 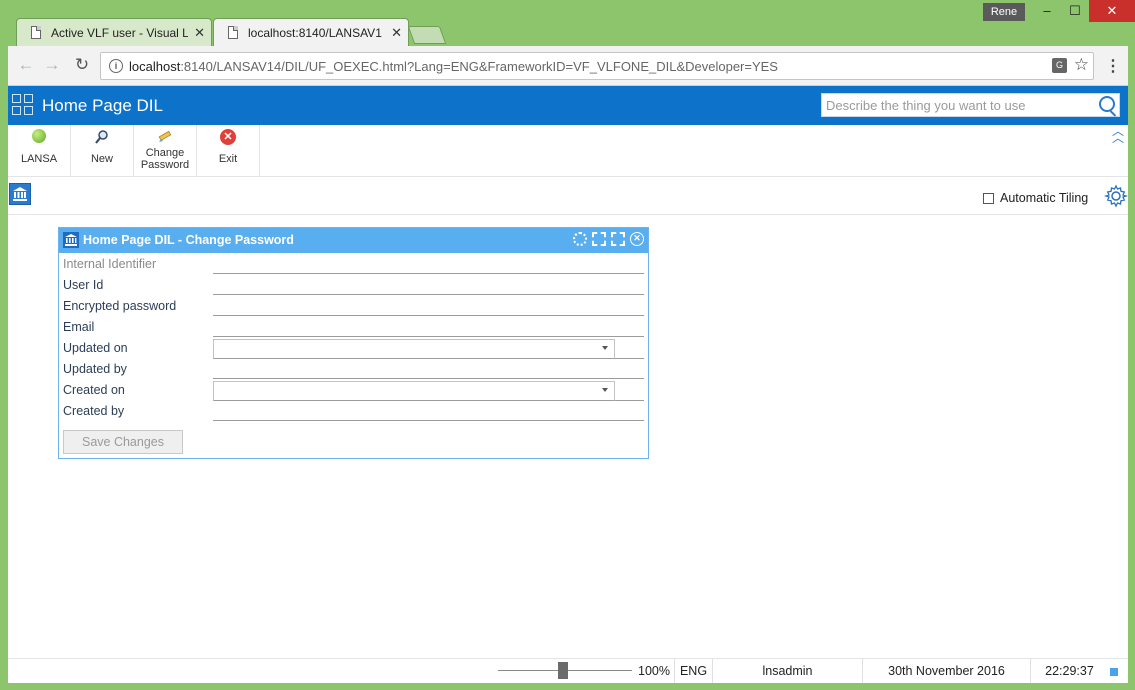 What do you see at coordinates (26, 65) in the screenshot?
I see `back-arrow-icon: ←` at bounding box center [26, 65].